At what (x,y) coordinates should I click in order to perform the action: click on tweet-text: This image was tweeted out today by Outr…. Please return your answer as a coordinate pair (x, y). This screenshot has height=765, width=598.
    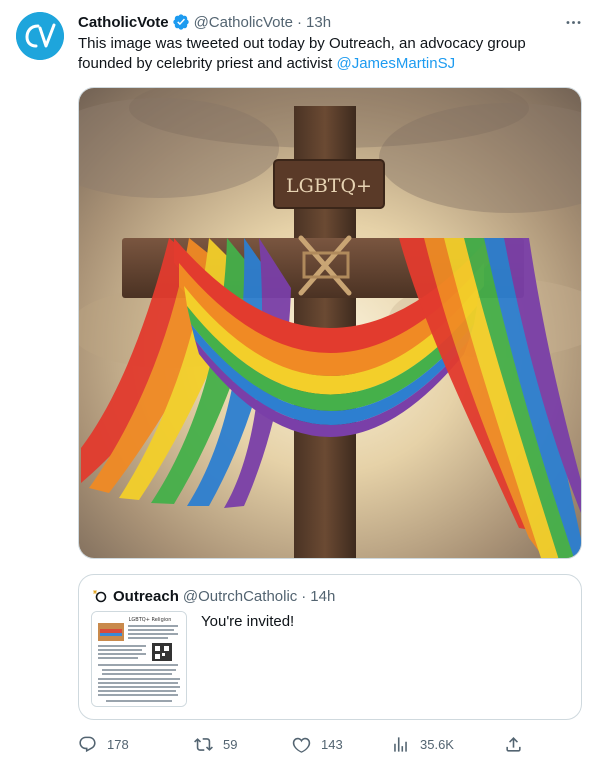
    Looking at the image, I should click on (328, 54).